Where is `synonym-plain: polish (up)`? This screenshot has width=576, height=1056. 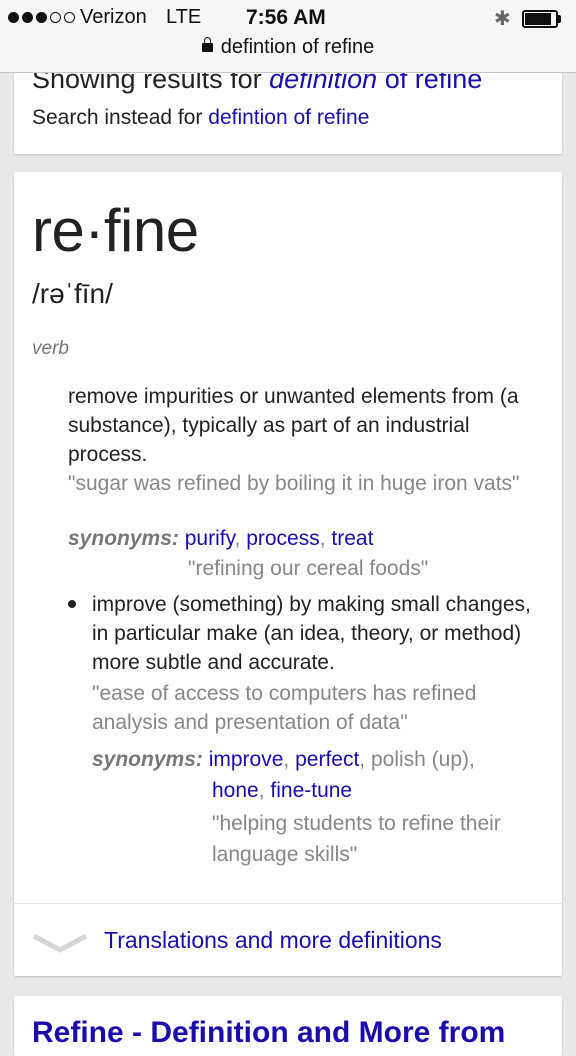
synonym-plain: polish (up) is located at coordinates (420, 759).